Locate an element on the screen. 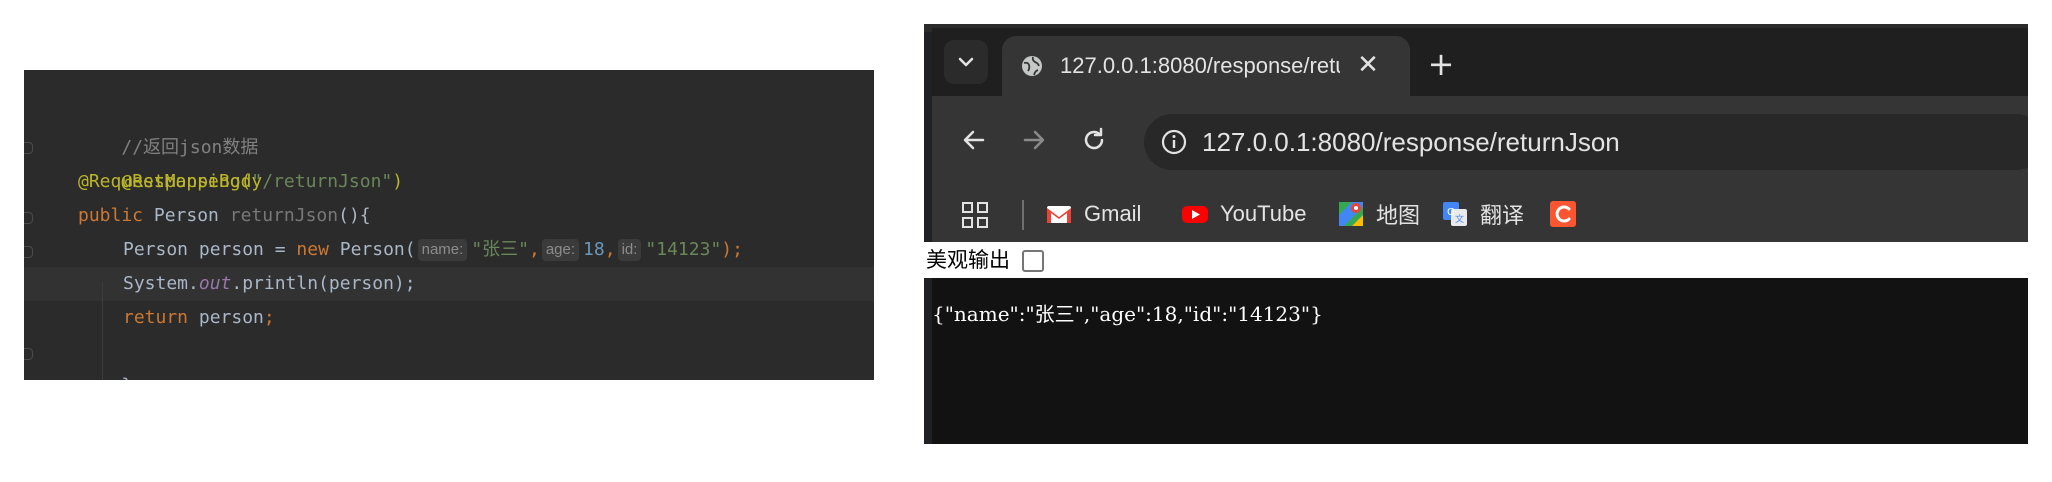 Image resolution: width=2052 pixels, height=482 pixels. browser-toolbar: 127.0.0.1:8080/response/returnJson is located at coordinates (1480, 141).